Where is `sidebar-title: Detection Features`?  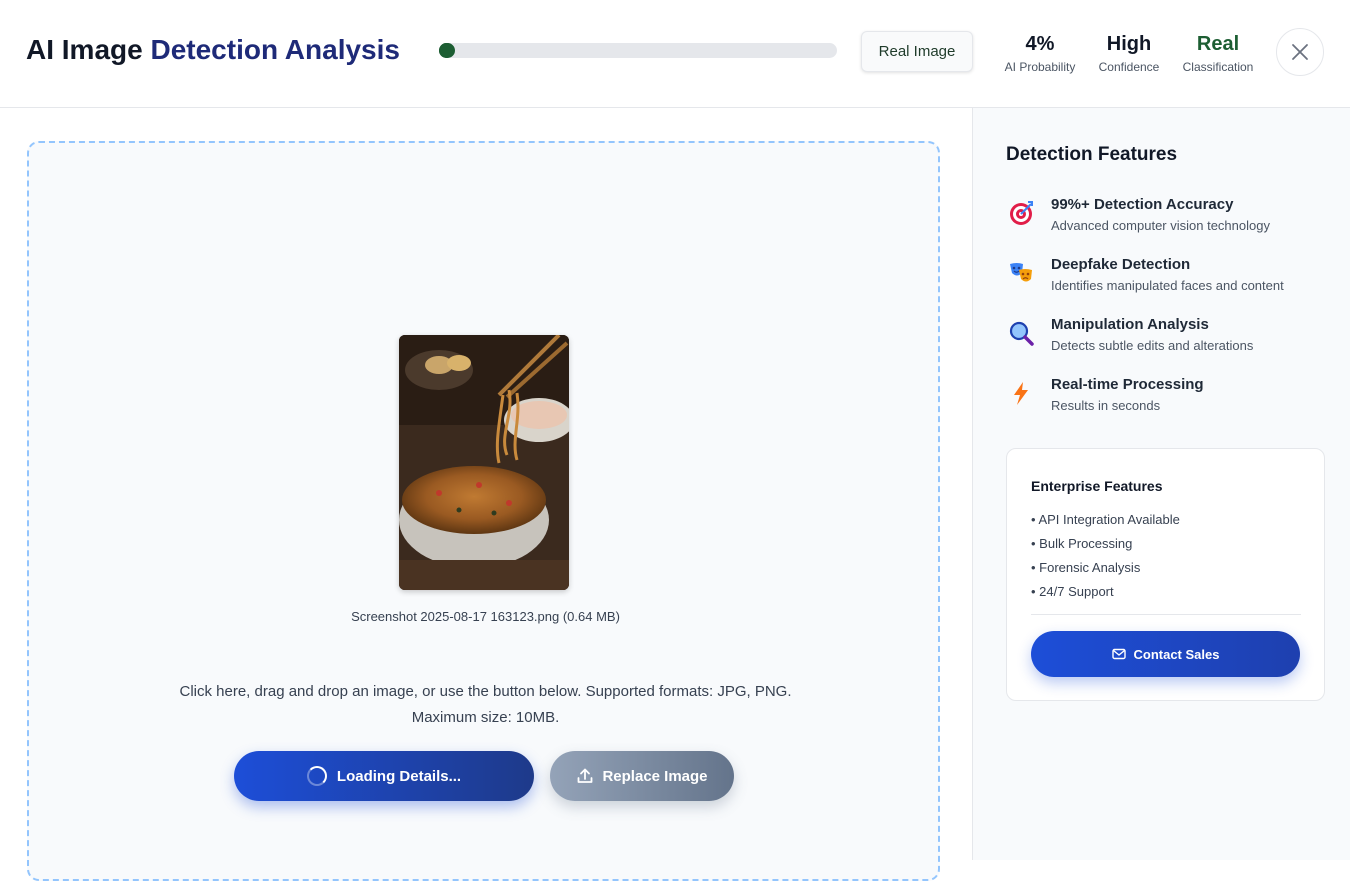
sidebar-title: Detection Features is located at coordinates (1092, 154).